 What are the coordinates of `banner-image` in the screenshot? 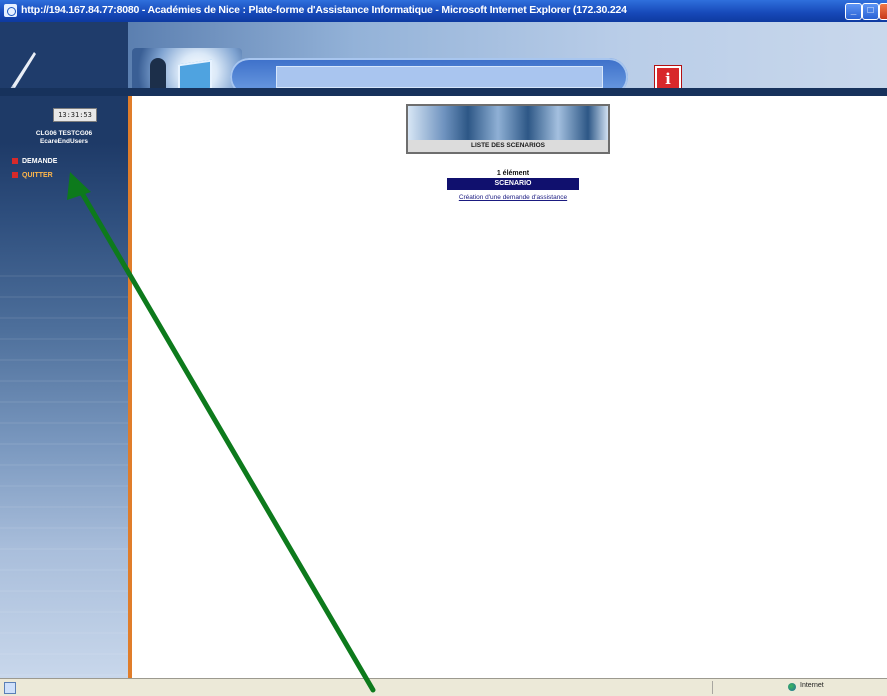 It's located at (508, 123).